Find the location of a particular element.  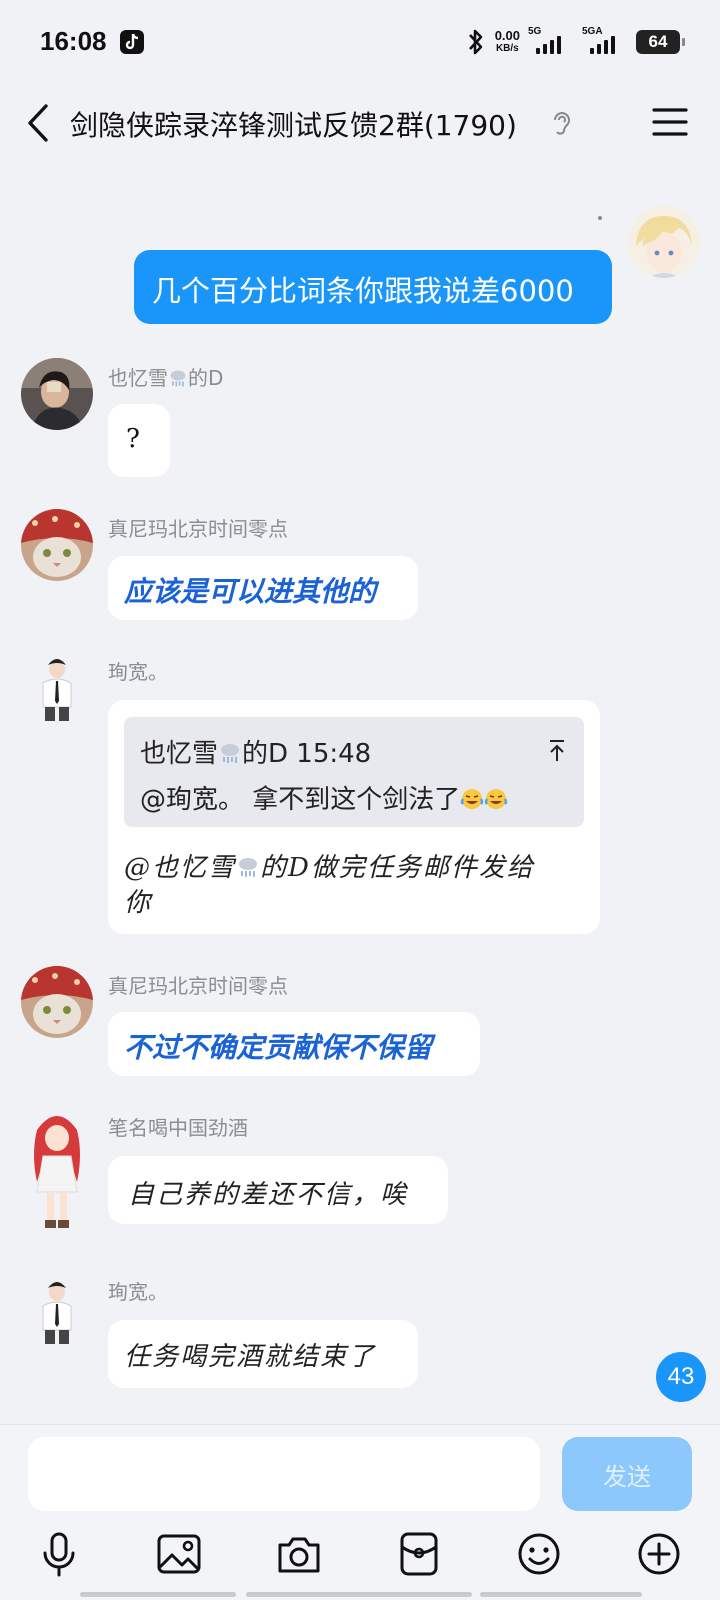

status-time: 16:08 is located at coordinates (73, 41).